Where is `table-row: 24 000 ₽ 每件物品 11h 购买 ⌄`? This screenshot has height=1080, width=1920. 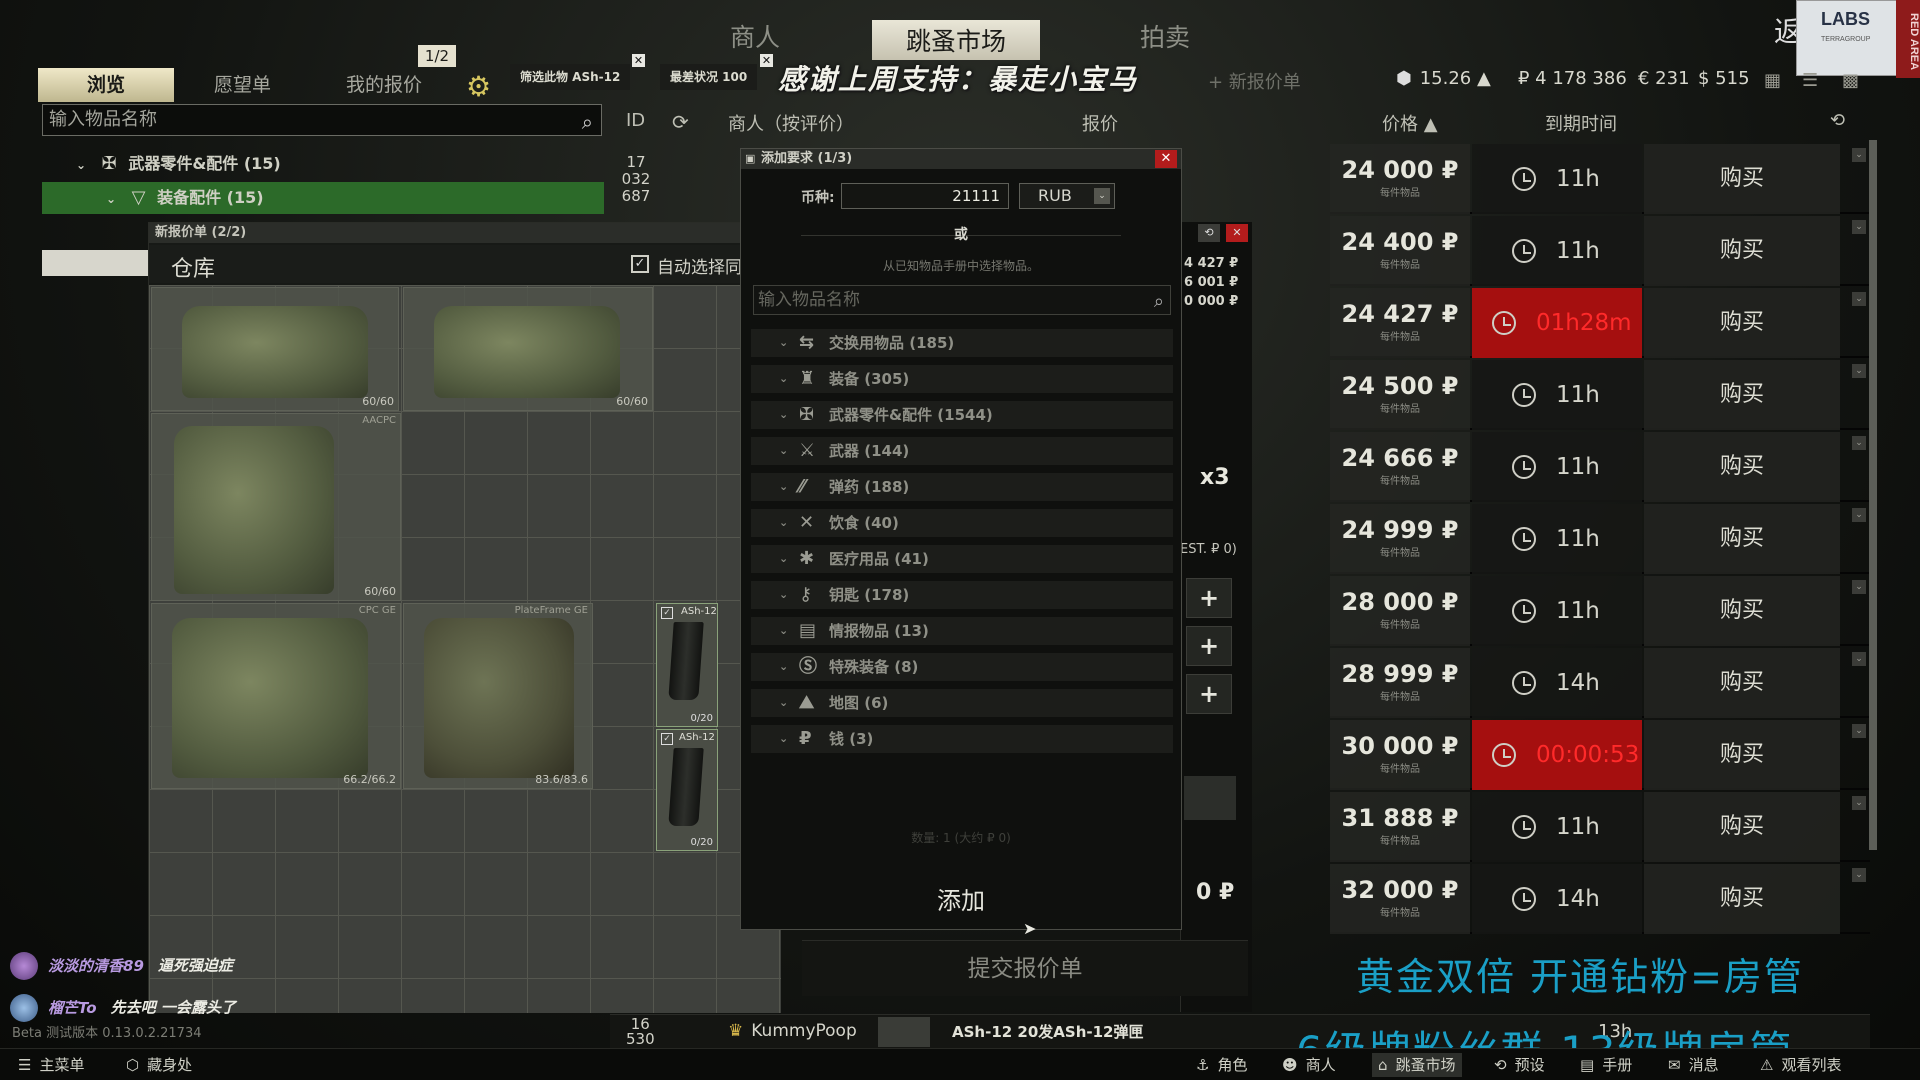 table-row: 24 000 ₽ 每件物品 11h 购买 ⌄ is located at coordinates (1600, 179).